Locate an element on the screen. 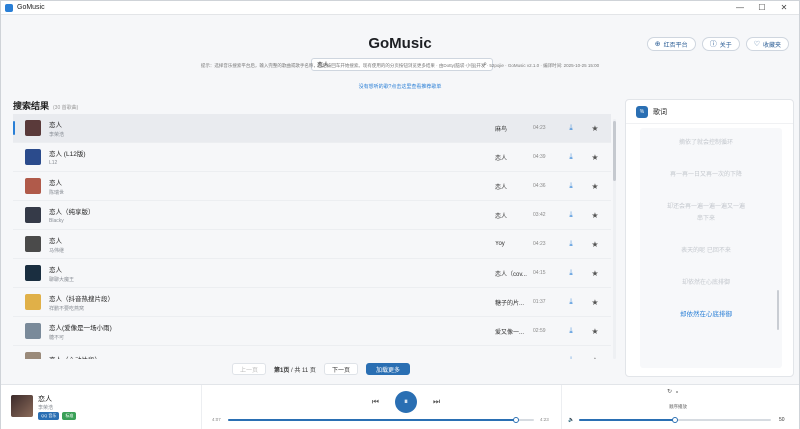 Image resolution: width=800 pixels, height=429 pixels. results-scrollbar-thumb is located at coordinates (614, 151).